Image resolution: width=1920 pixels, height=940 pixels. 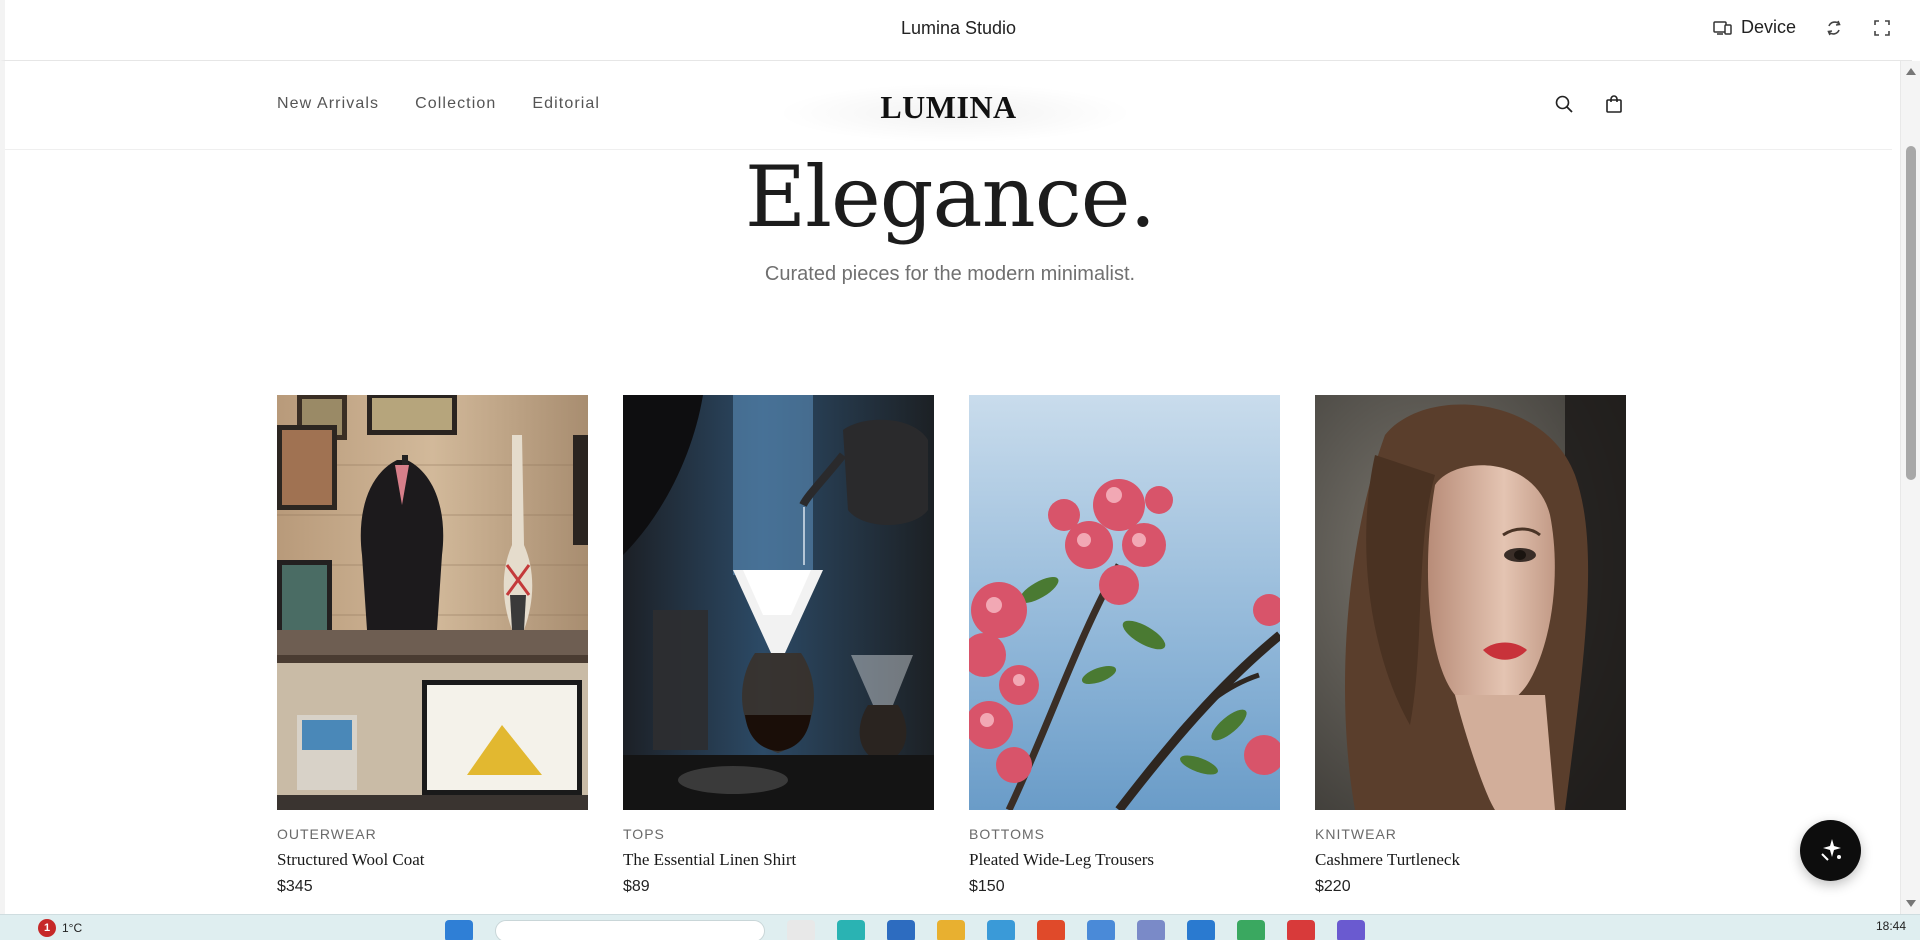 What do you see at coordinates (951, 930) in the screenshot?
I see `folder-icon` at bounding box center [951, 930].